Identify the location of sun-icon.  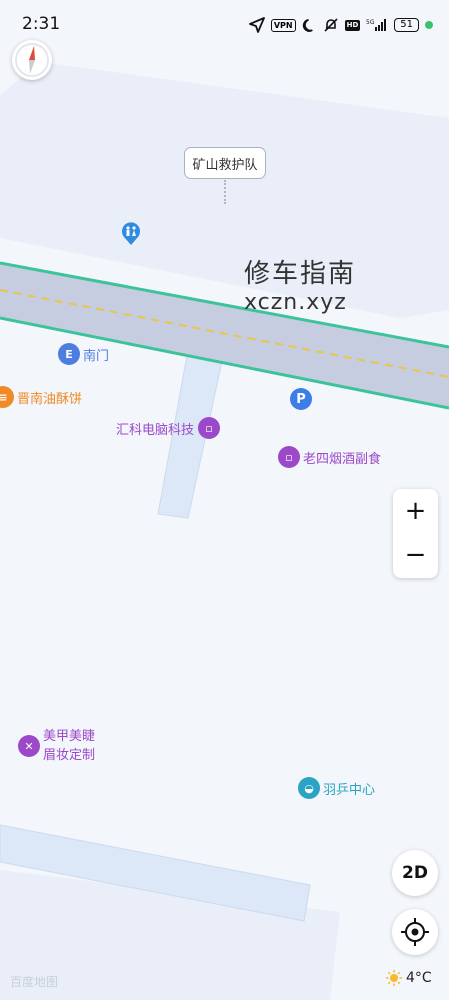
(394, 978).